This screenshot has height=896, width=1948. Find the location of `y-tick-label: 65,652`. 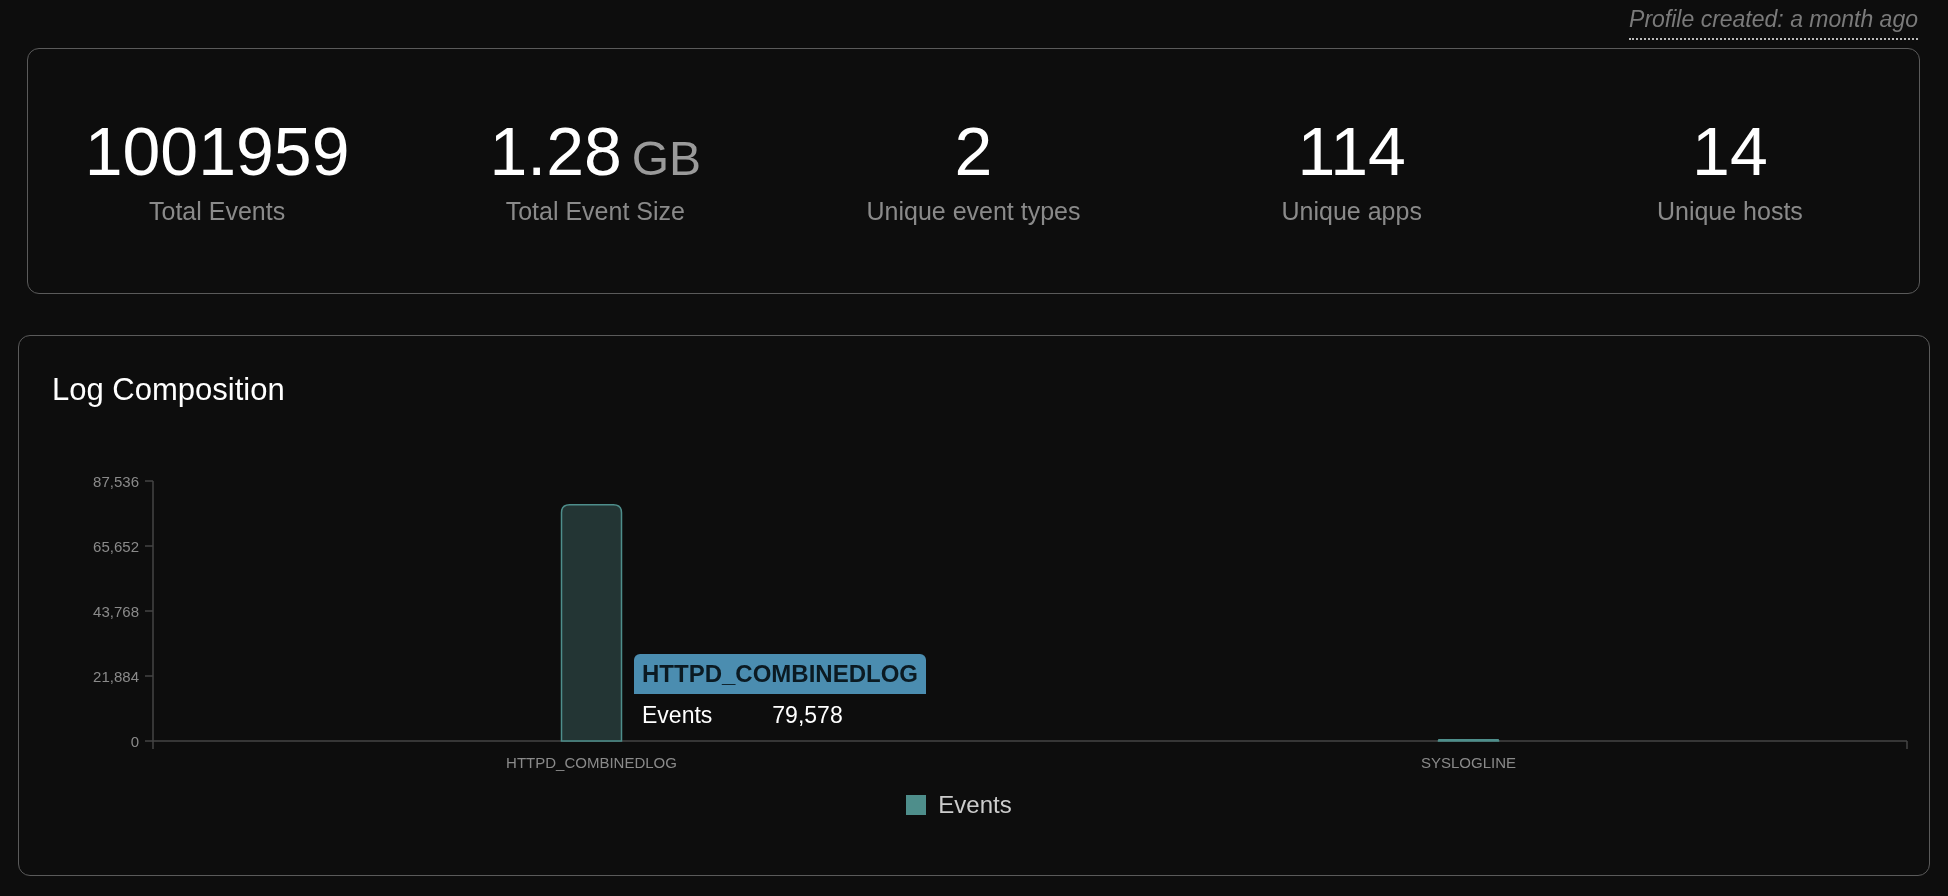

y-tick-label: 65,652 is located at coordinates (116, 546).